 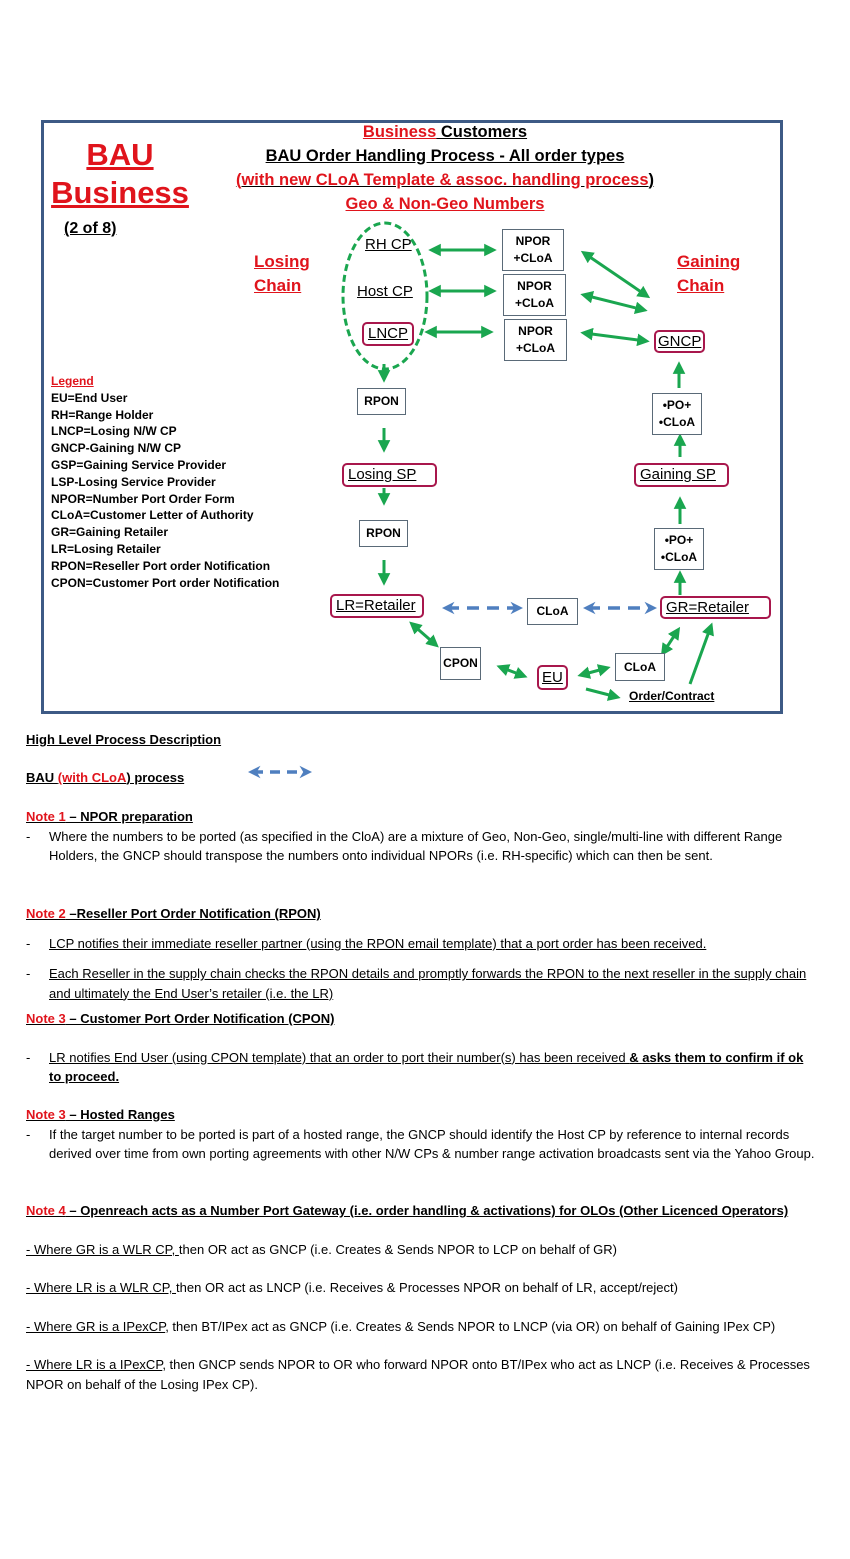 I want to click on legend-item: CLoA=Customer Letter of Authority, so click(x=152, y=515).